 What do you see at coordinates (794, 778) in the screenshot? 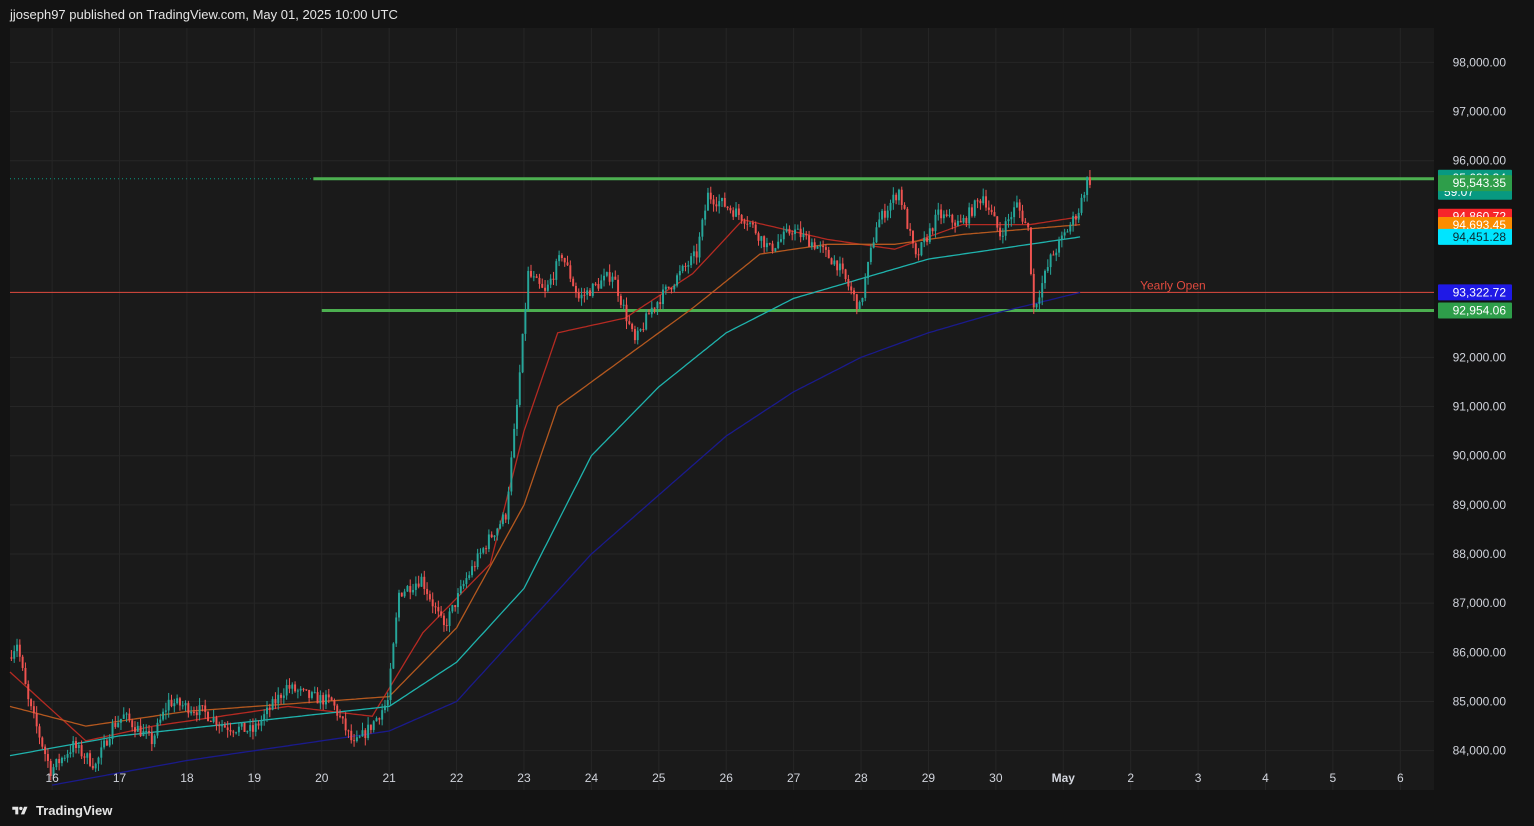
I see `x-tick-label: 27` at bounding box center [794, 778].